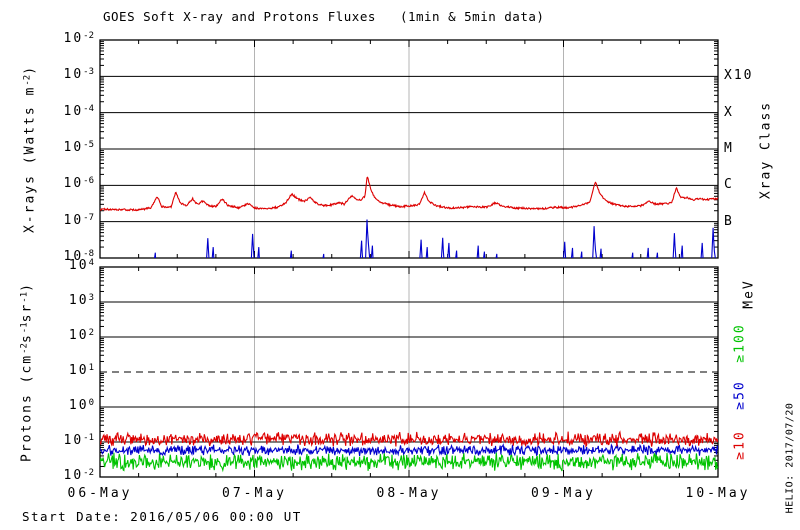 The height and width of the screenshot is (530, 800). Describe the element at coordinates (79, 220) in the screenshot. I see `y-tick-label: 10-7` at that location.